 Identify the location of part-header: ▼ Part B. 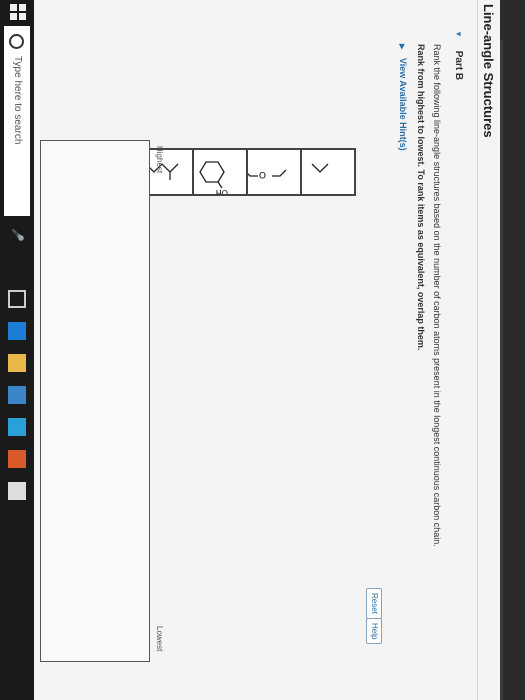
(458, 55).